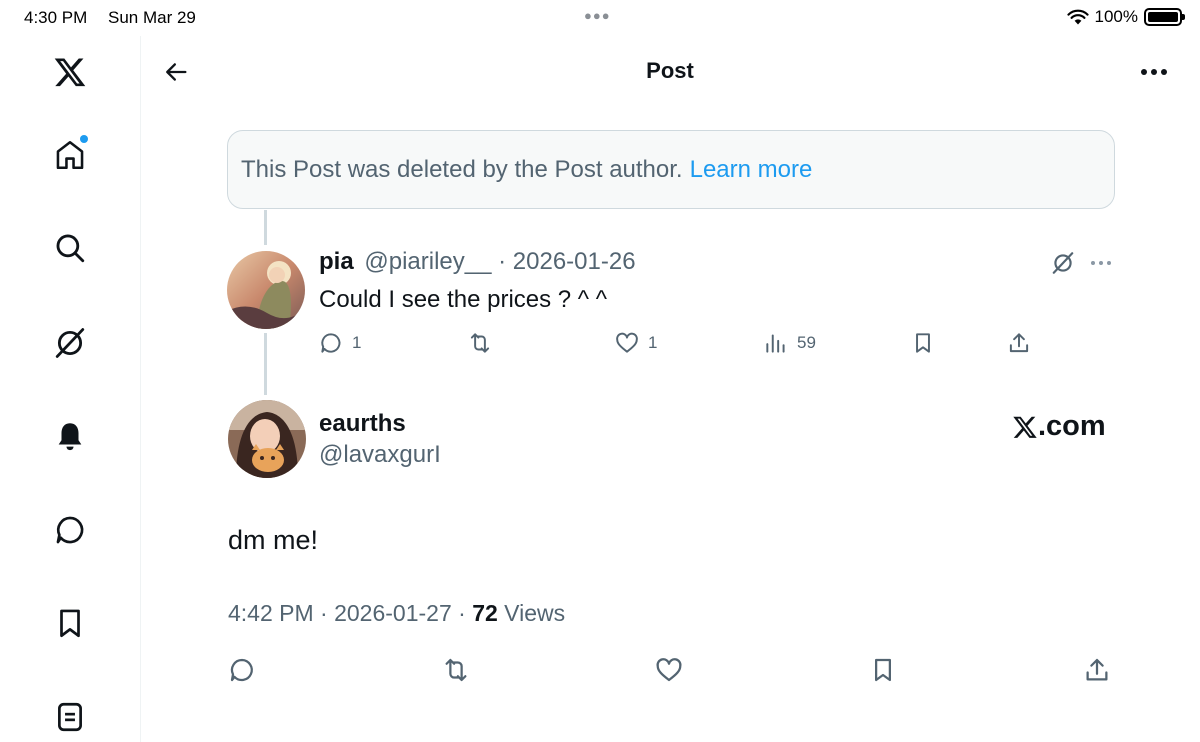 This screenshot has height=742, width=1200. I want to click on more-options-button, so click(1154, 72).